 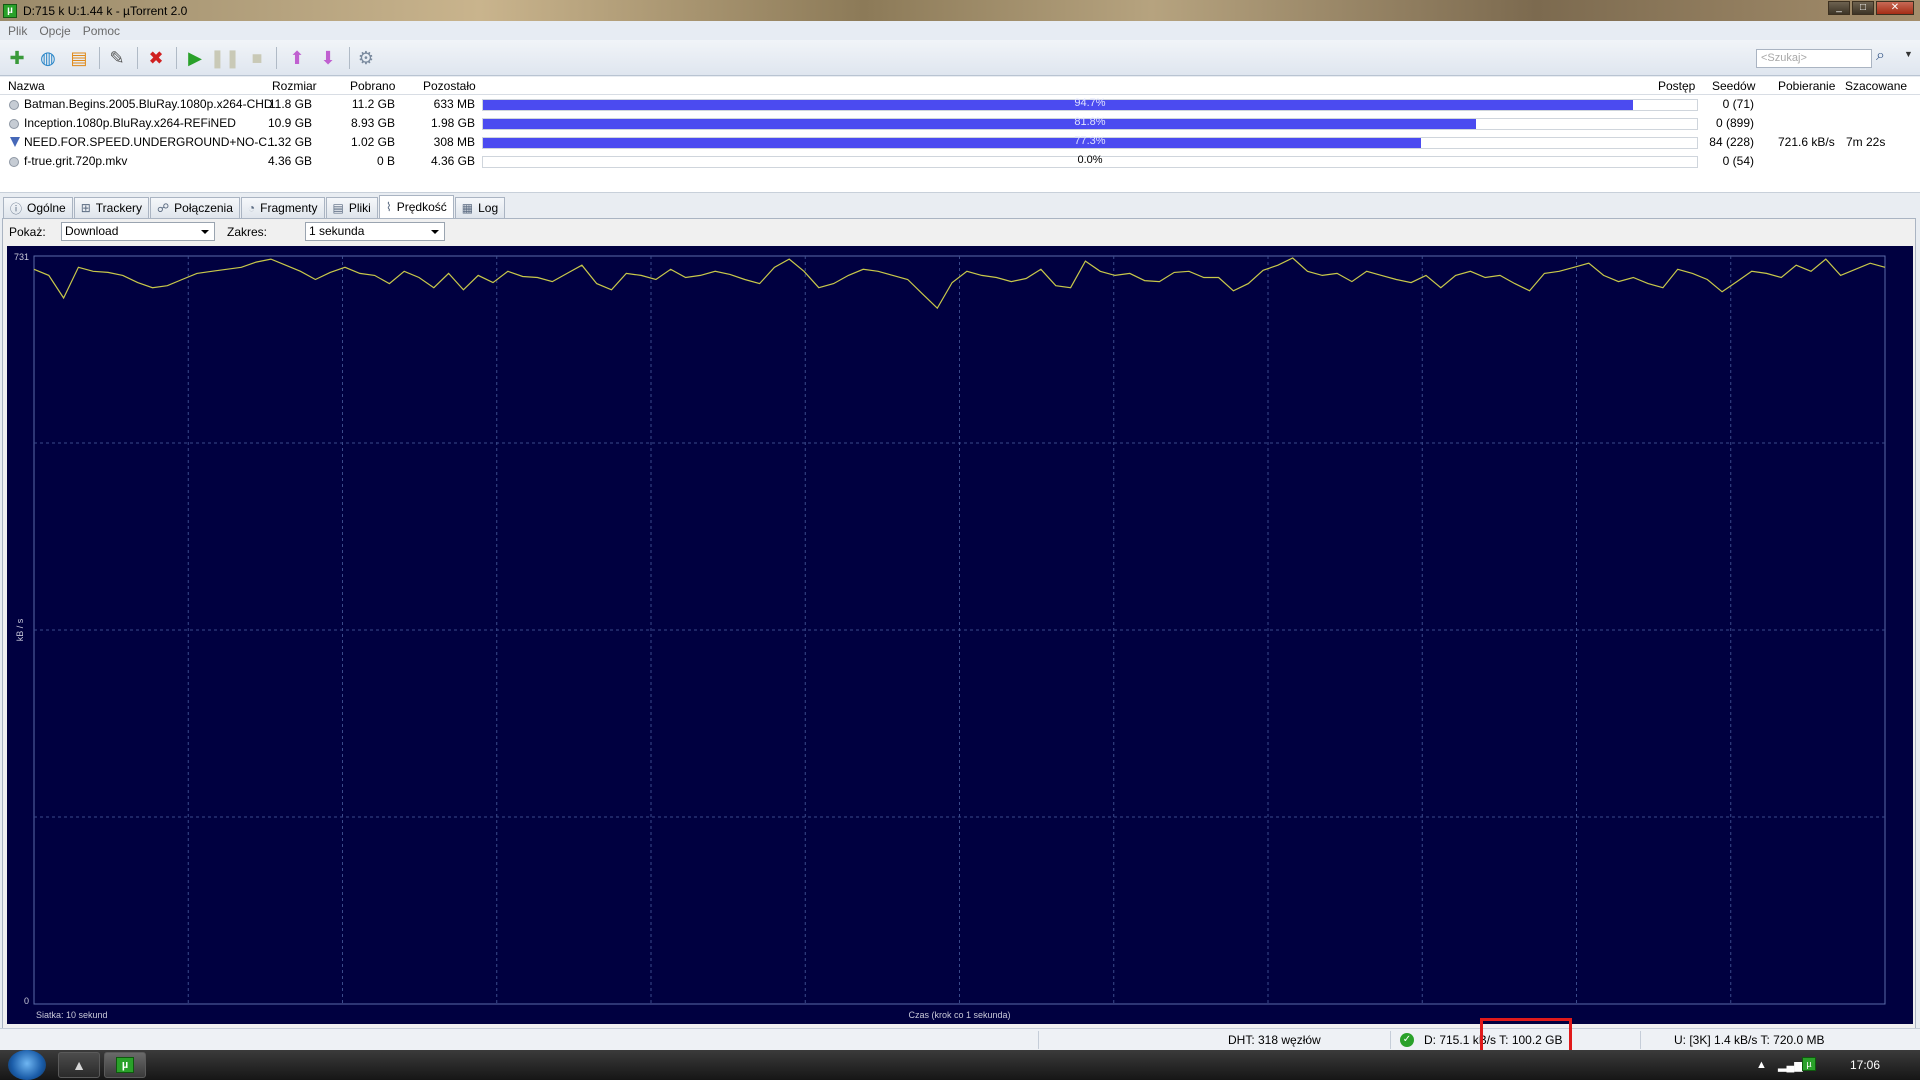 What do you see at coordinates (163, 208) in the screenshot?
I see `peers-icon: ☍` at bounding box center [163, 208].